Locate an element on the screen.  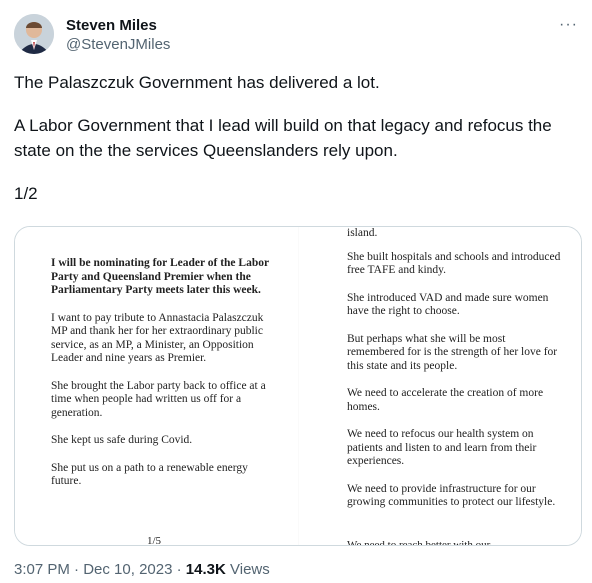
author-names: Steven Miles @StevenJMiles is located at coordinates (118, 35).